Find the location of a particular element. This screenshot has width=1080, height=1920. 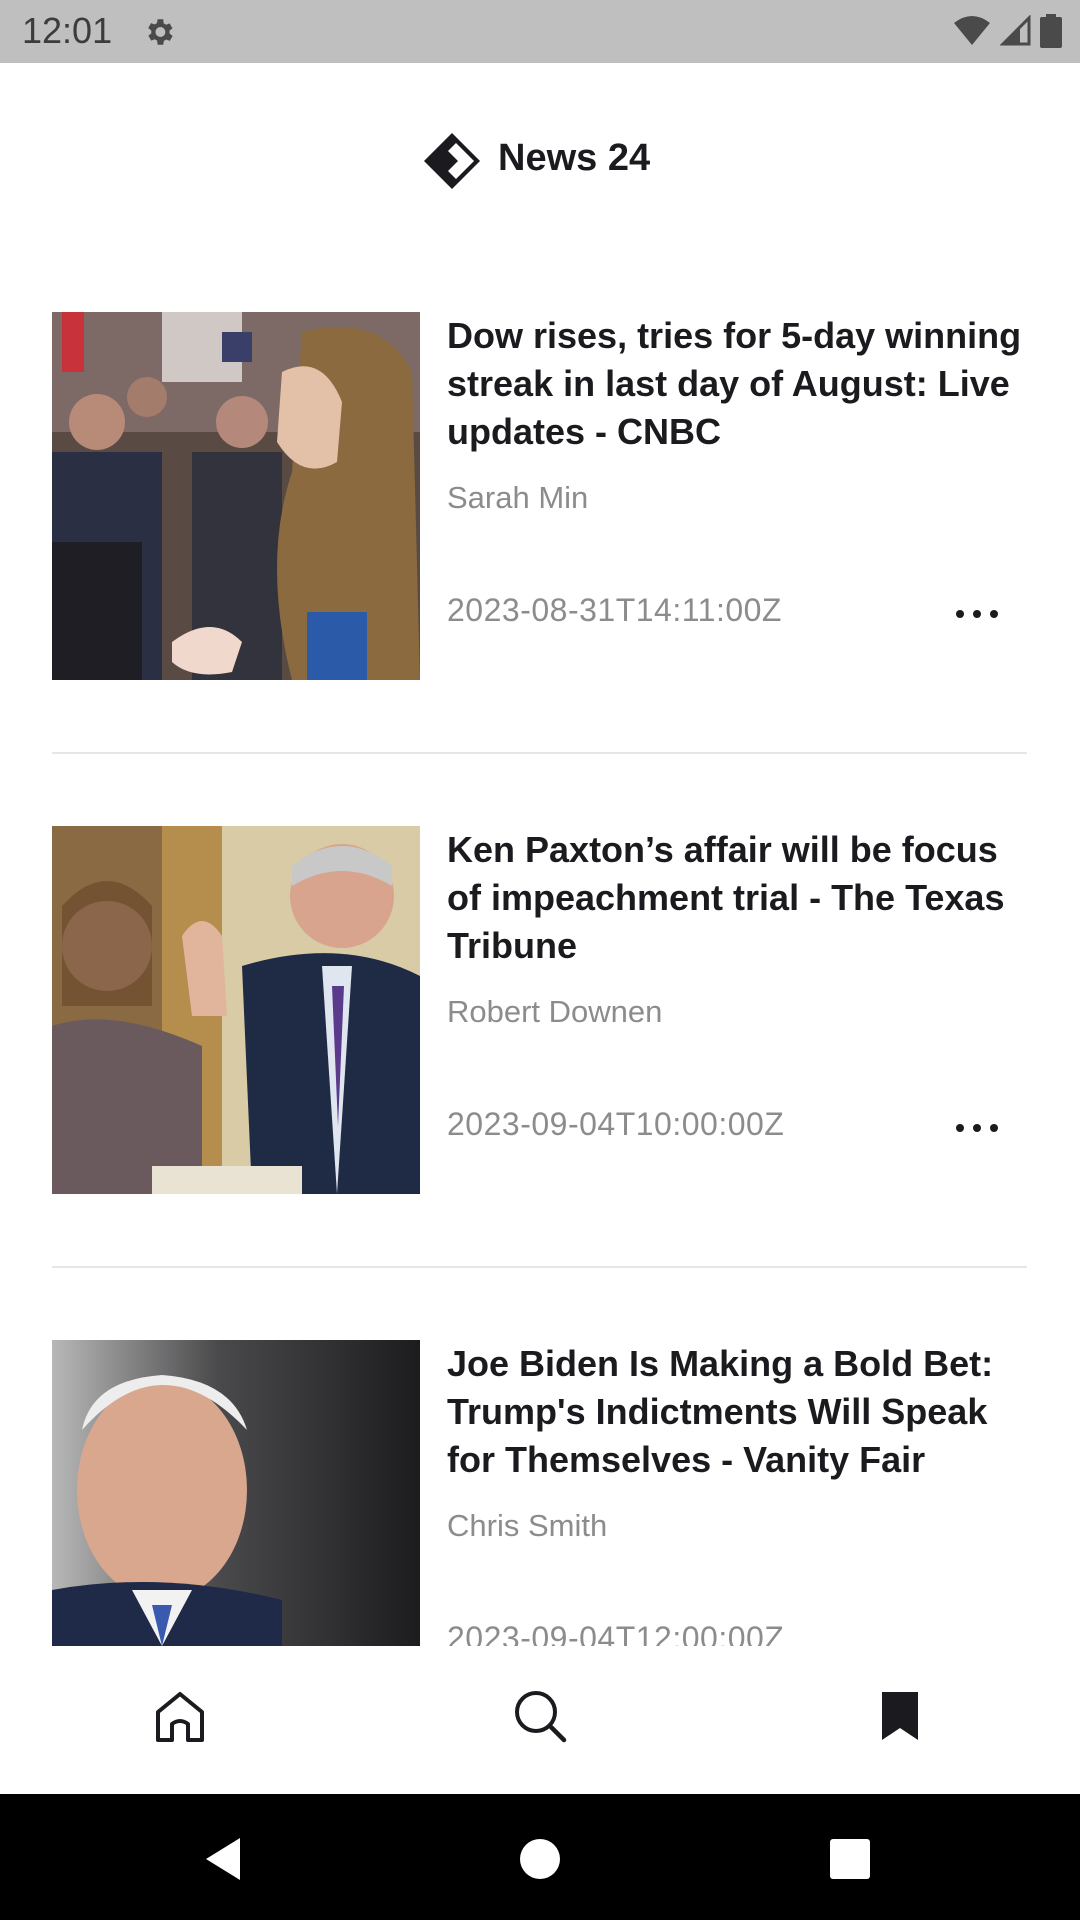

home-circle-icon is located at coordinates (540, 1859).